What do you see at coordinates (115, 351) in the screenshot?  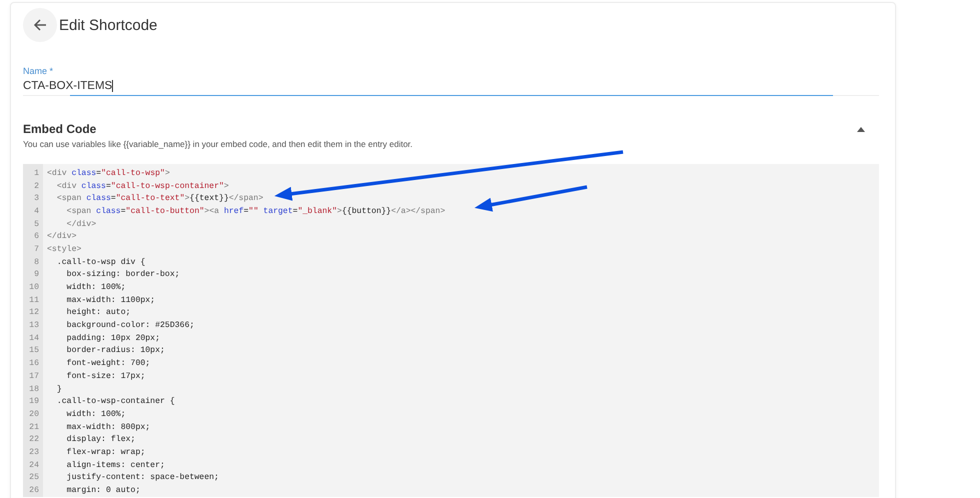 I see `code-line: border-radius: 10px;` at bounding box center [115, 351].